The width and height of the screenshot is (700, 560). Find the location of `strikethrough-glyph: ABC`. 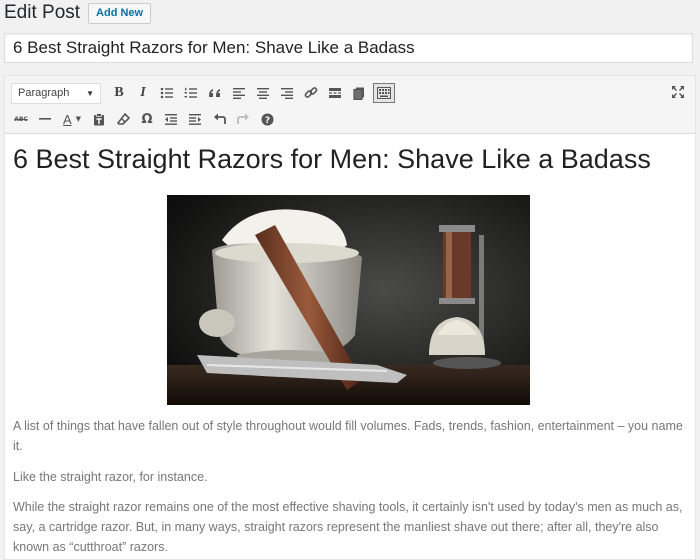

strikethrough-glyph: ABC is located at coordinates (21, 119).